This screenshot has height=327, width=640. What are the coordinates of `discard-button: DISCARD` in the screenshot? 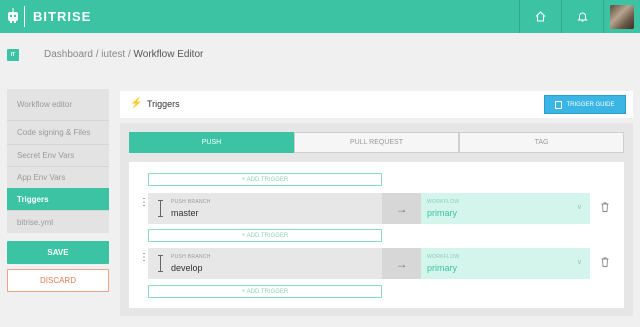 It's located at (58, 280).